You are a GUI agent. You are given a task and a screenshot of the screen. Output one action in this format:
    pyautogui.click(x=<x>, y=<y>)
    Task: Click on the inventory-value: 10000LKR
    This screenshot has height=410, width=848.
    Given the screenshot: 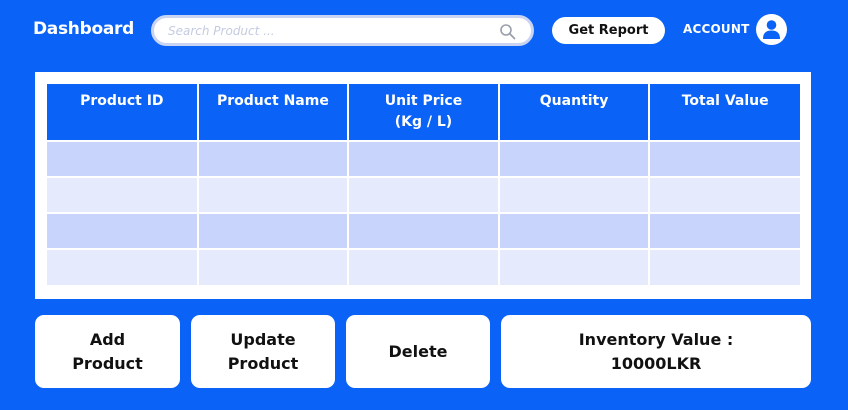 What is the action you would take?
    pyautogui.click(x=656, y=363)
    